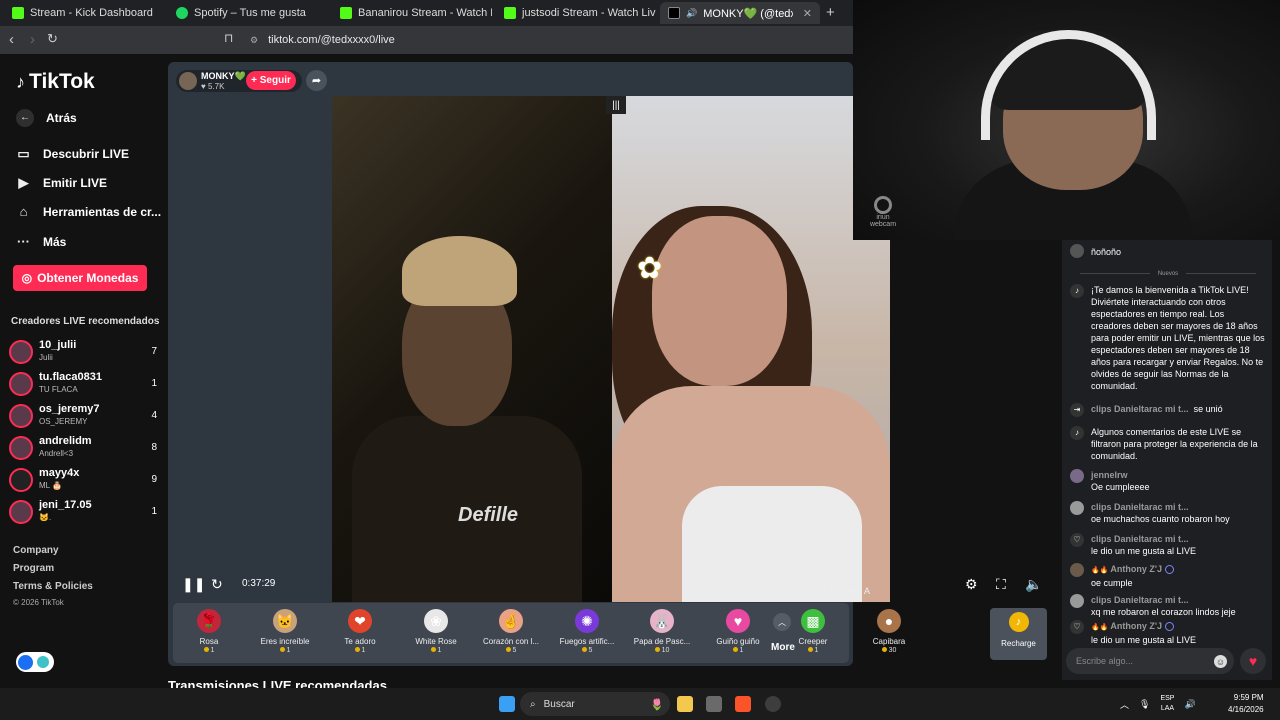 The height and width of the screenshot is (720, 1280). What do you see at coordinates (36, 550) in the screenshot?
I see `footer-link-company: Company` at bounding box center [36, 550].